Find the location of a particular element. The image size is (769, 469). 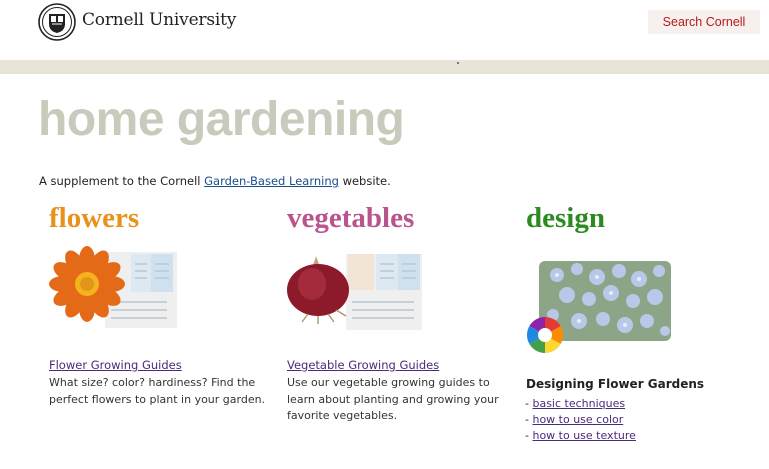

cornell-seal-logo is located at coordinates (57, 22).